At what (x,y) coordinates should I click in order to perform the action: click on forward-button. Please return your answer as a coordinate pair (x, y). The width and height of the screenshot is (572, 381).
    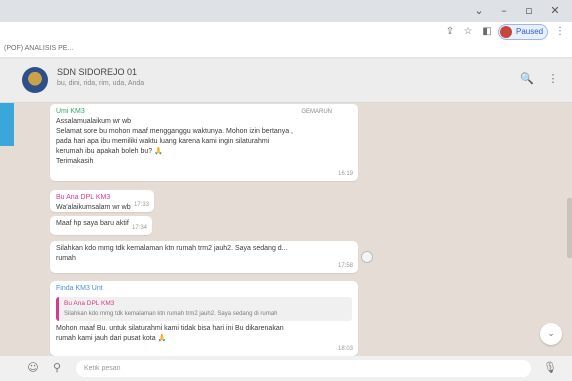
    Looking at the image, I should click on (367, 257).